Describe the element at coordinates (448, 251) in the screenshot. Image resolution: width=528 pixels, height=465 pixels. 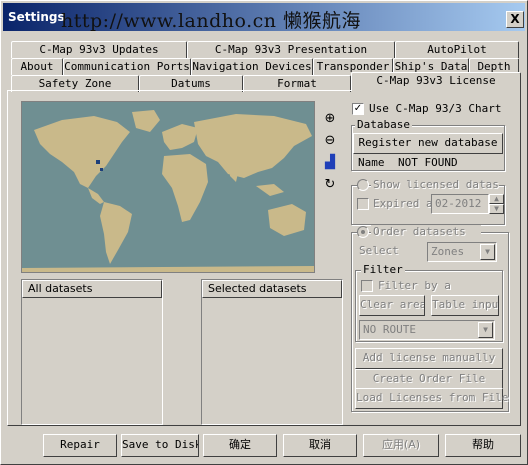
I see `select-combo-value: Zones` at that location.